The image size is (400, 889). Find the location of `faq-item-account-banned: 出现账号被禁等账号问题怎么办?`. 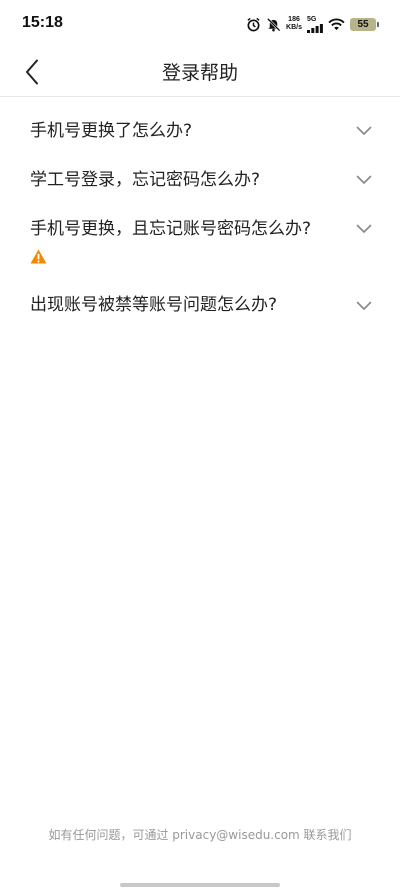

faq-item-account-banned: 出现账号被禁等账号问题怎么办? is located at coordinates (200, 305).